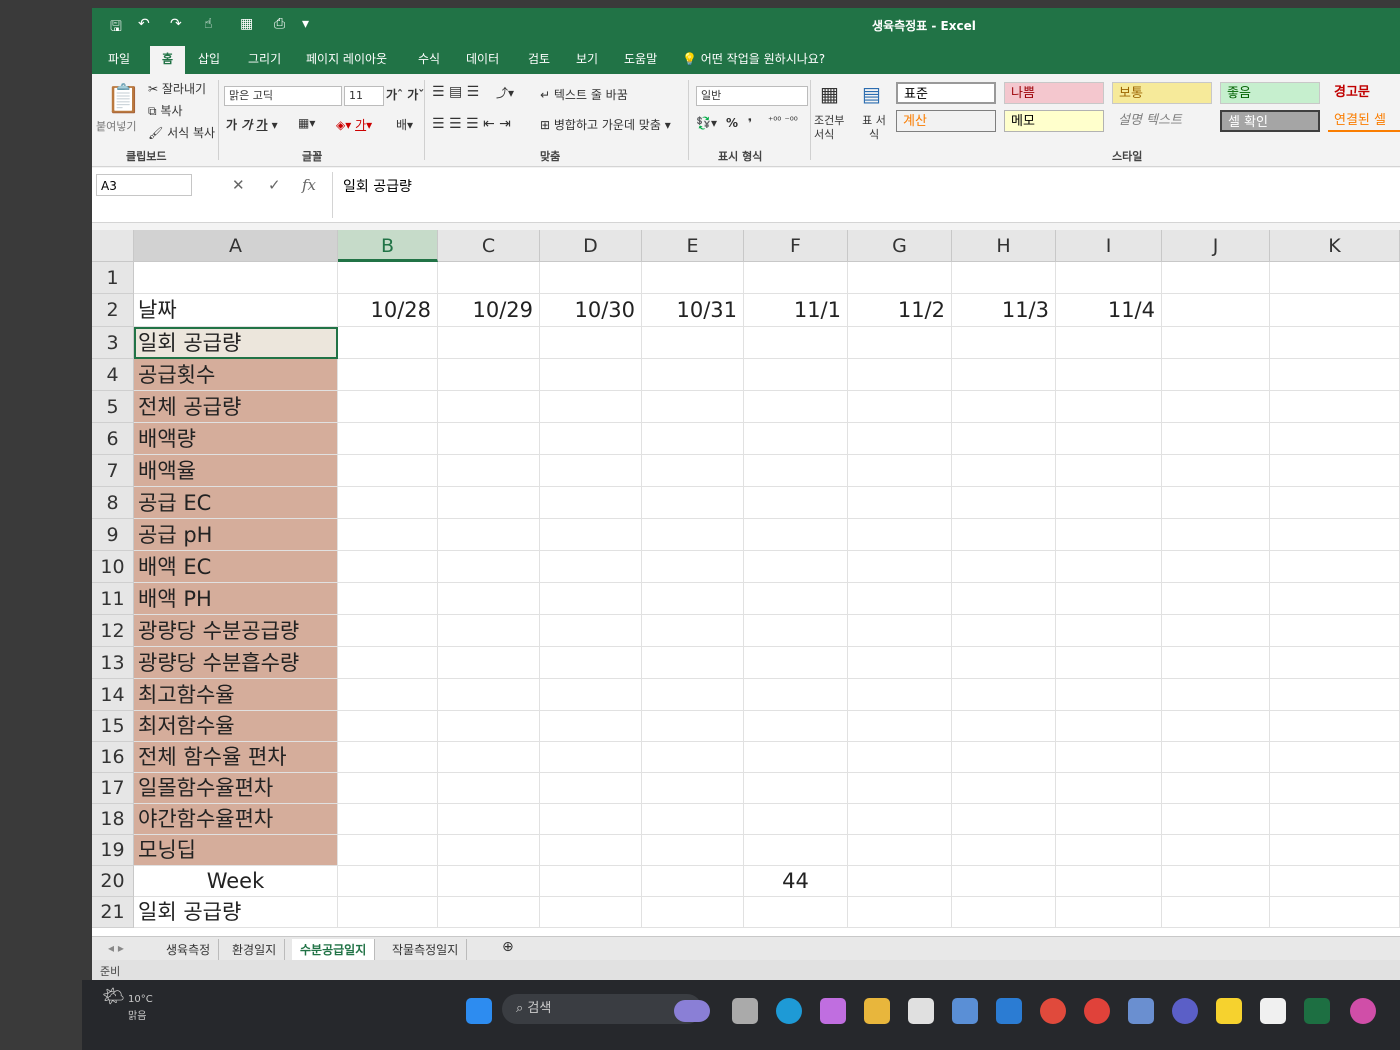 This screenshot has width=1400, height=1050. I want to click on row-label-cell: 공급 pH, so click(236, 535).